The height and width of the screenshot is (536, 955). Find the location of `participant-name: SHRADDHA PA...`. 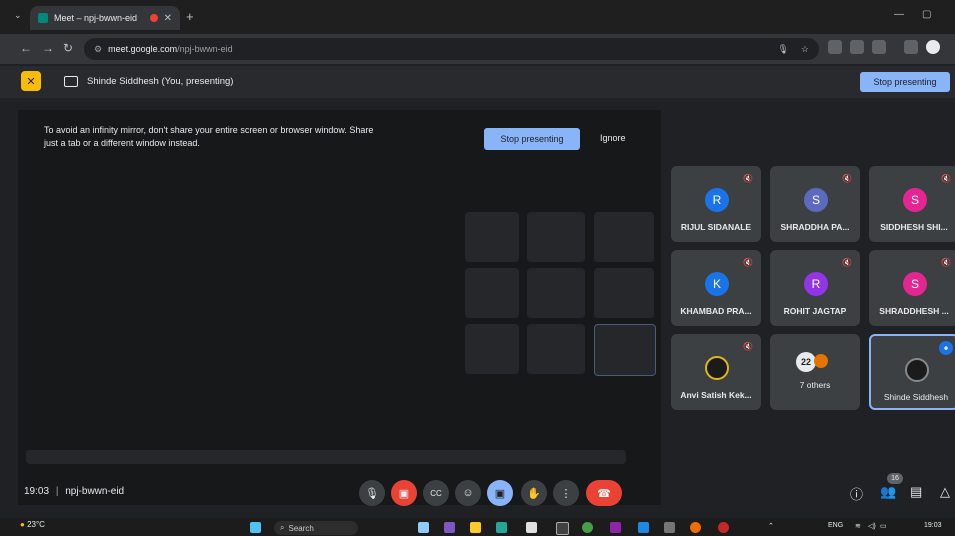

participant-name: SHRADDHA PA... is located at coordinates (815, 227).